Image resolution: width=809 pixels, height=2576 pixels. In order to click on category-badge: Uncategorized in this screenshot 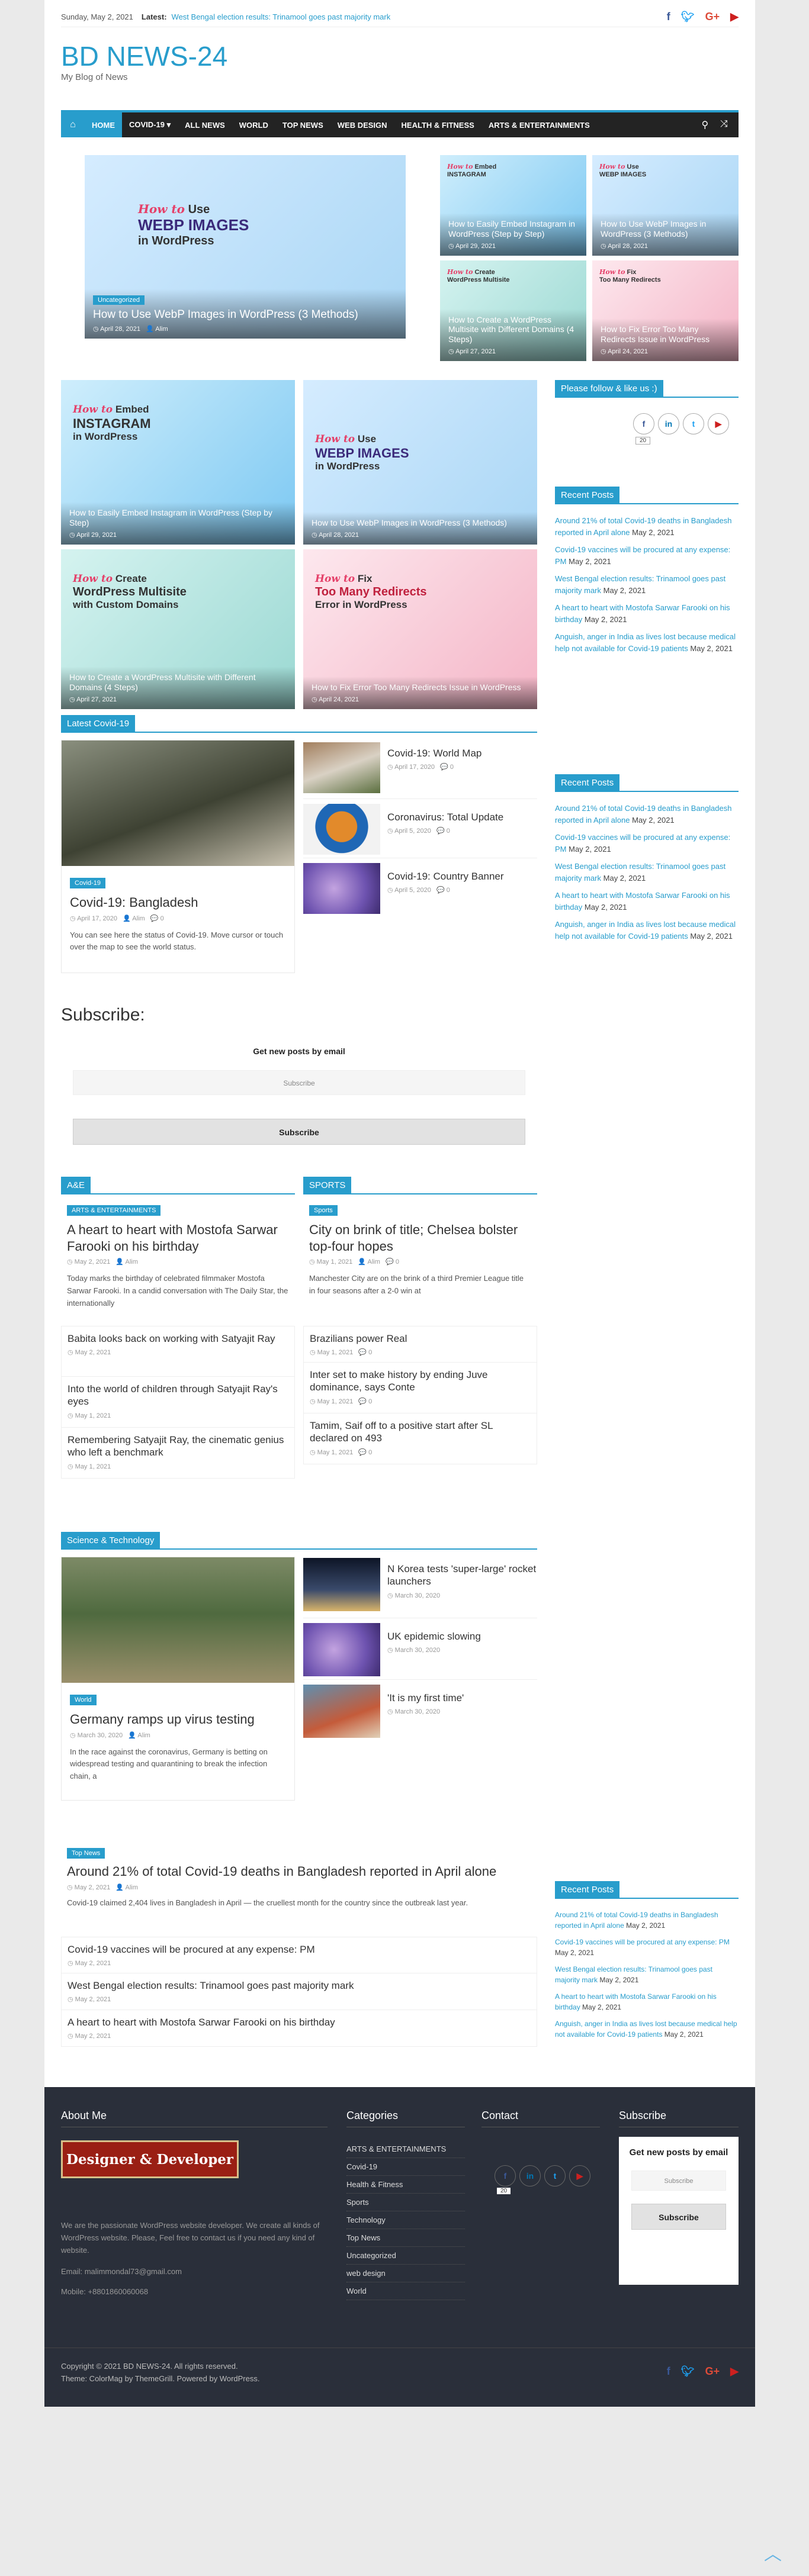, I will do `click(119, 300)`.